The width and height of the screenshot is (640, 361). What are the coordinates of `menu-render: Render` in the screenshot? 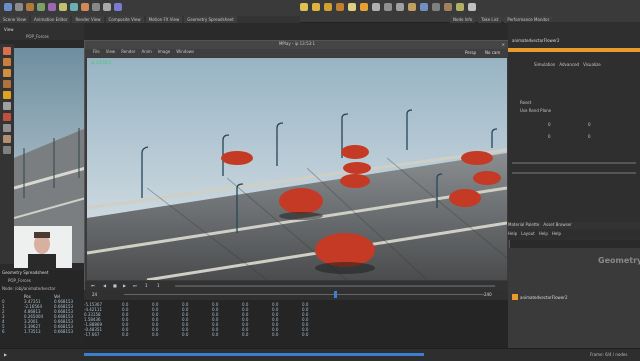 It's located at (128, 53).